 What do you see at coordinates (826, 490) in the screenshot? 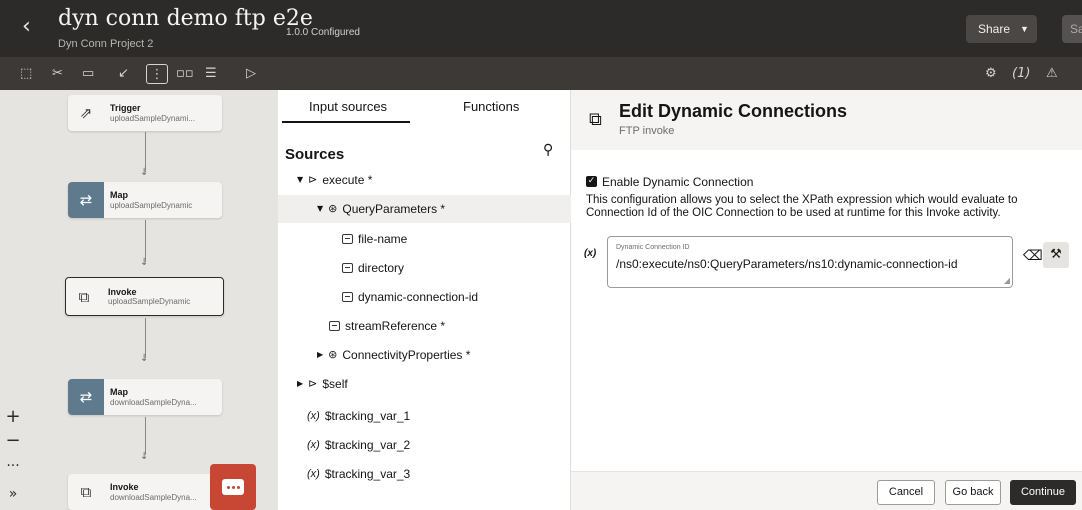
I see `panel-footer: Cancel Go back Continue` at bounding box center [826, 490].